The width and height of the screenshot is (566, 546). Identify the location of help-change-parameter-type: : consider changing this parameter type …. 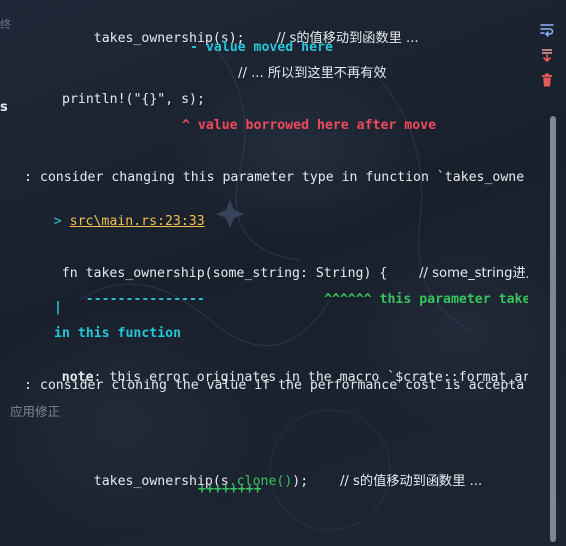
(274, 177).